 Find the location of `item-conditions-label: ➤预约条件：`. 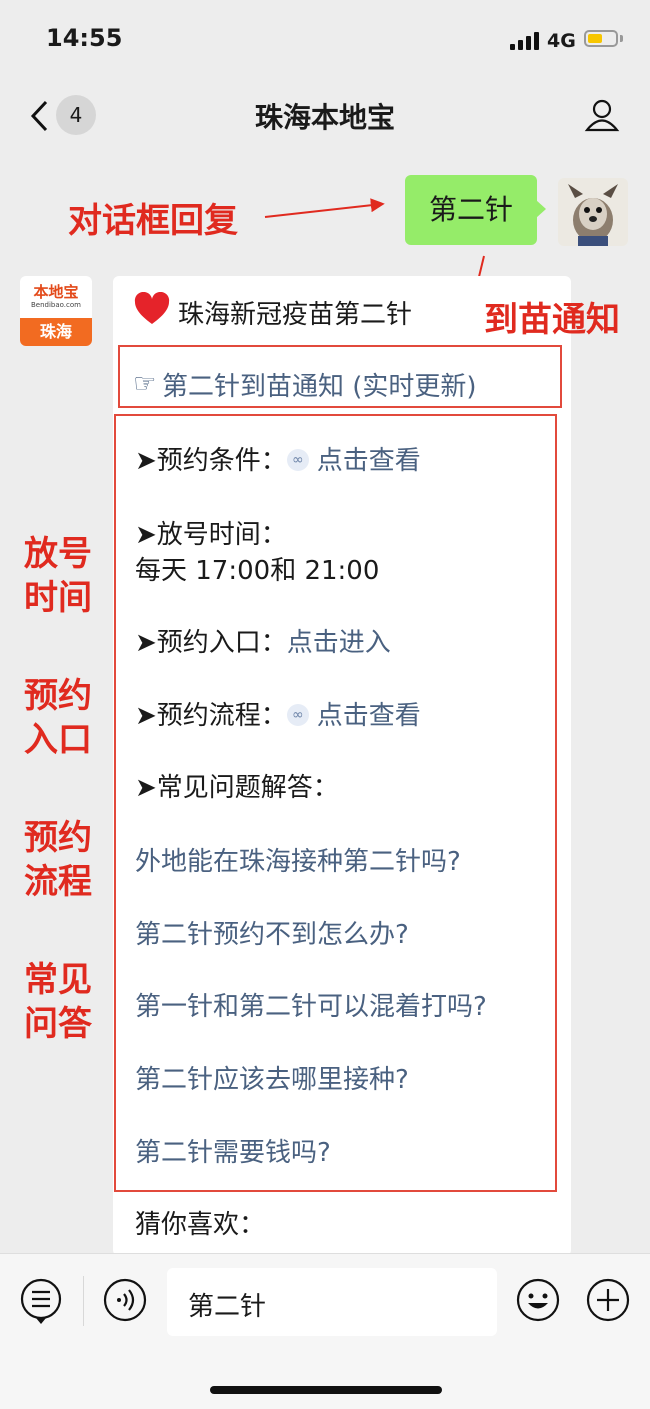

item-conditions-label: ➤预约条件： is located at coordinates (211, 461).